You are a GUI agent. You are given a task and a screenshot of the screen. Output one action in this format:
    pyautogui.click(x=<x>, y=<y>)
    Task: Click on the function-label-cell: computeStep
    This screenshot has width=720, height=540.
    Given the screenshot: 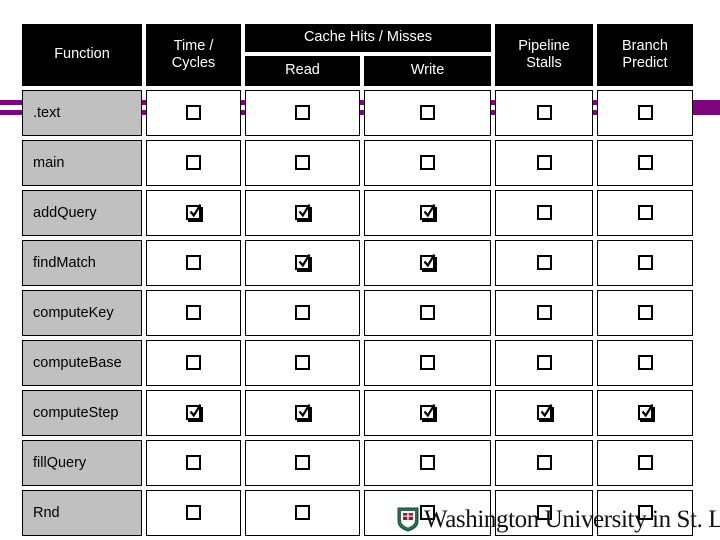 What is the action you would take?
    pyautogui.click(x=82, y=413)
    